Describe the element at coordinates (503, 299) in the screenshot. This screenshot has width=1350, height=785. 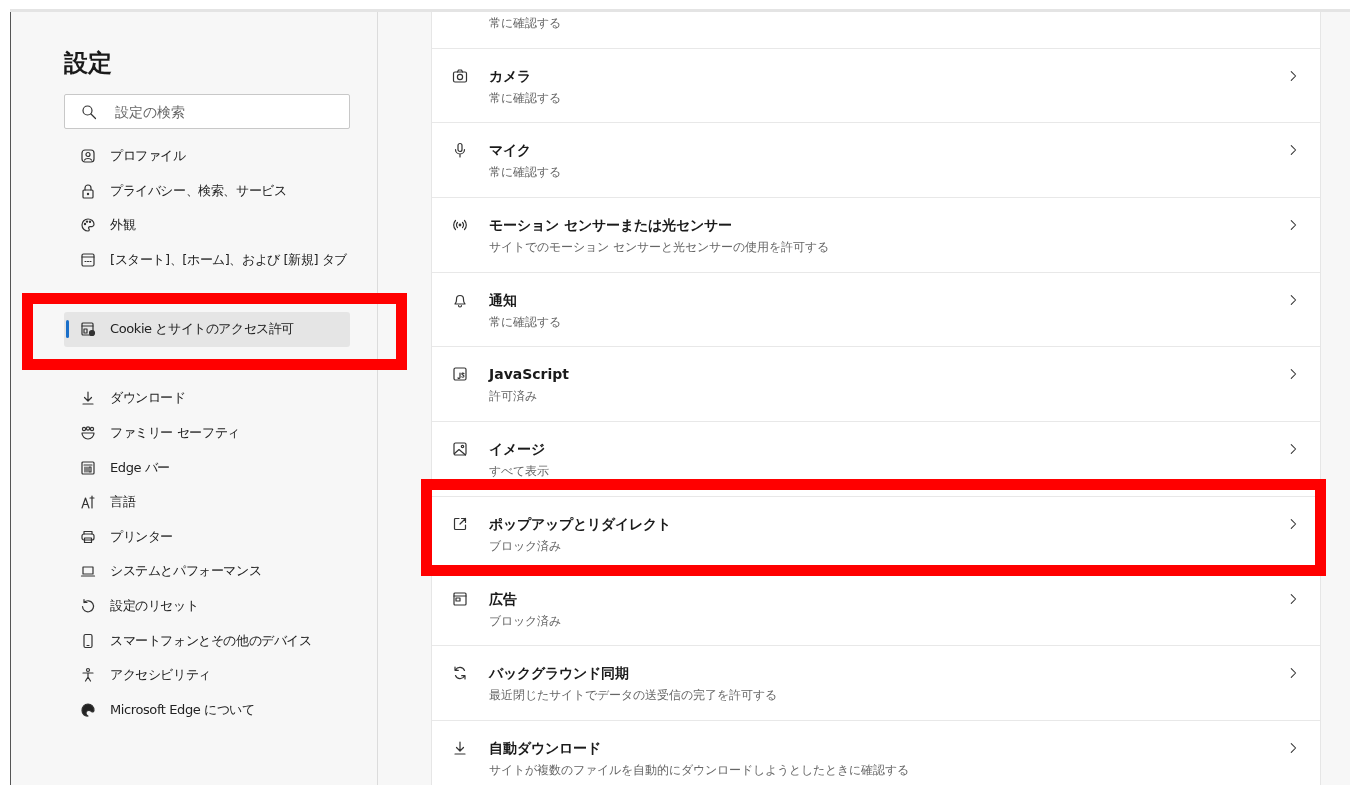
I see `permission-title: 通知` at that location.